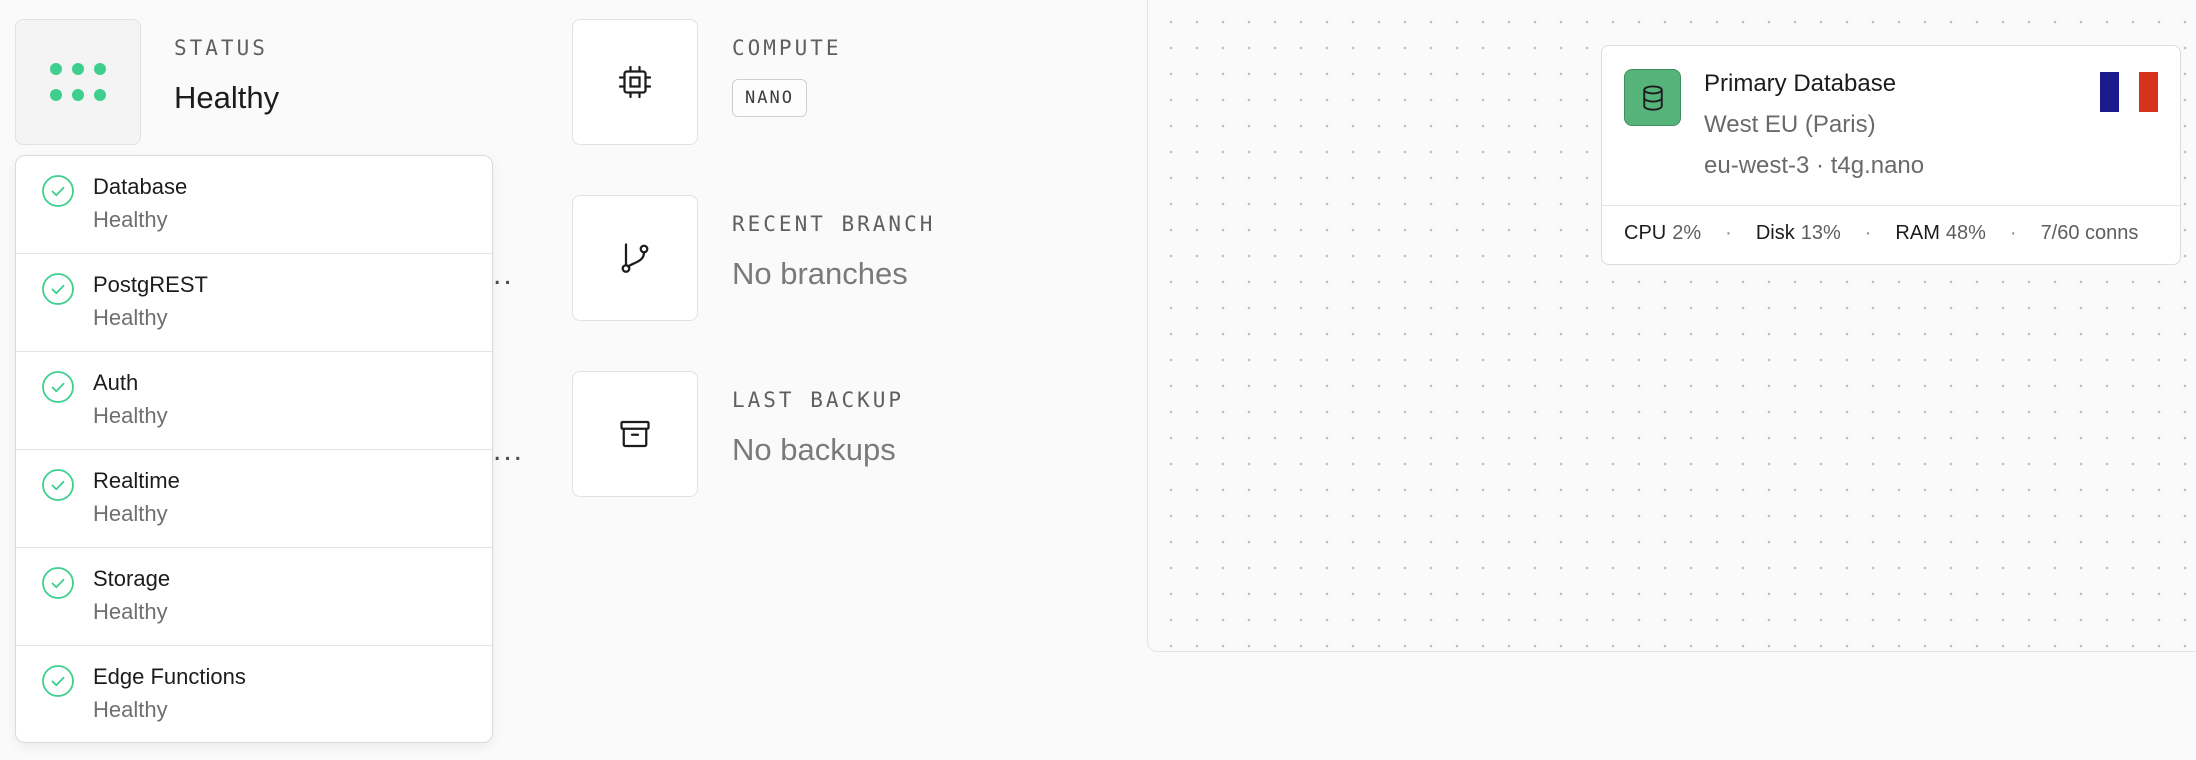  What do you see at coordinates (254, 205) in the screenshot?
I see `service-row-database: Database Healthy` at bounding box center [254, 205].